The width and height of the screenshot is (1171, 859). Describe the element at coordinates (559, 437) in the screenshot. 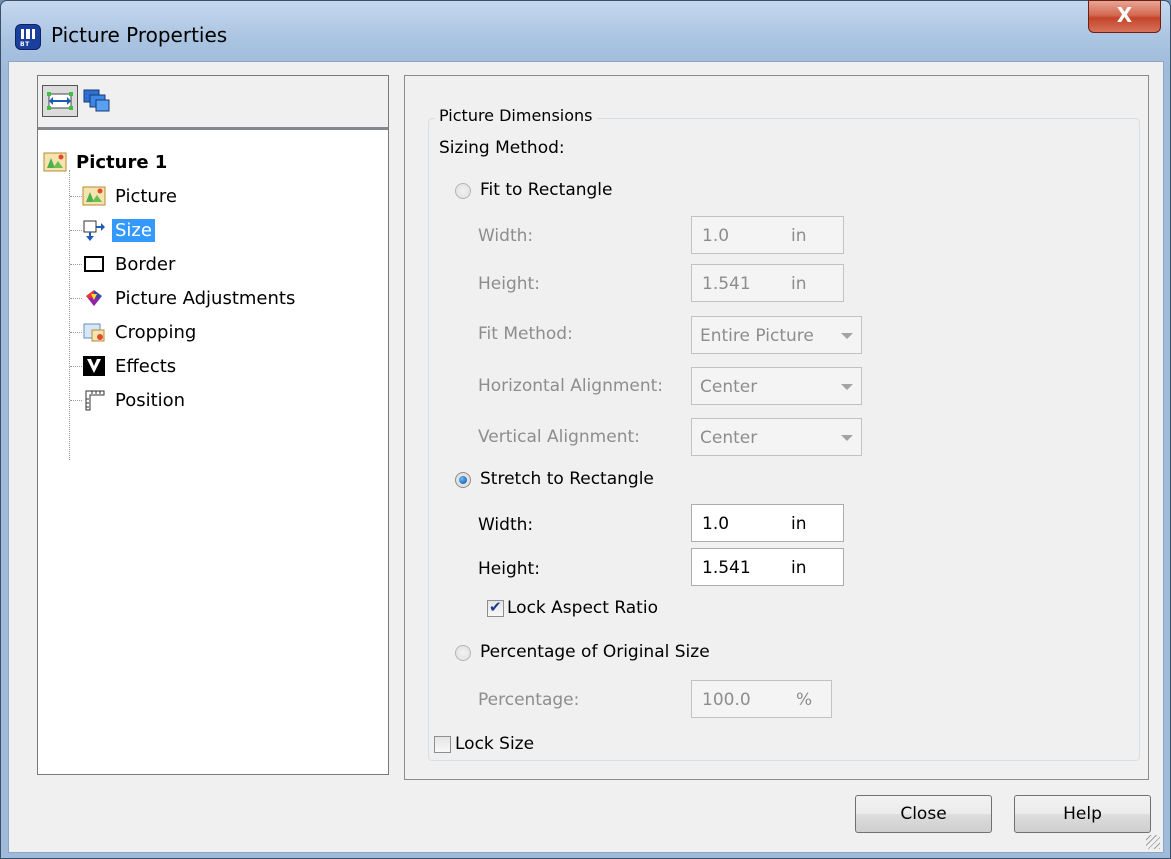

I see `vertical-alignment-label: Vertical Alignment:` at that location.